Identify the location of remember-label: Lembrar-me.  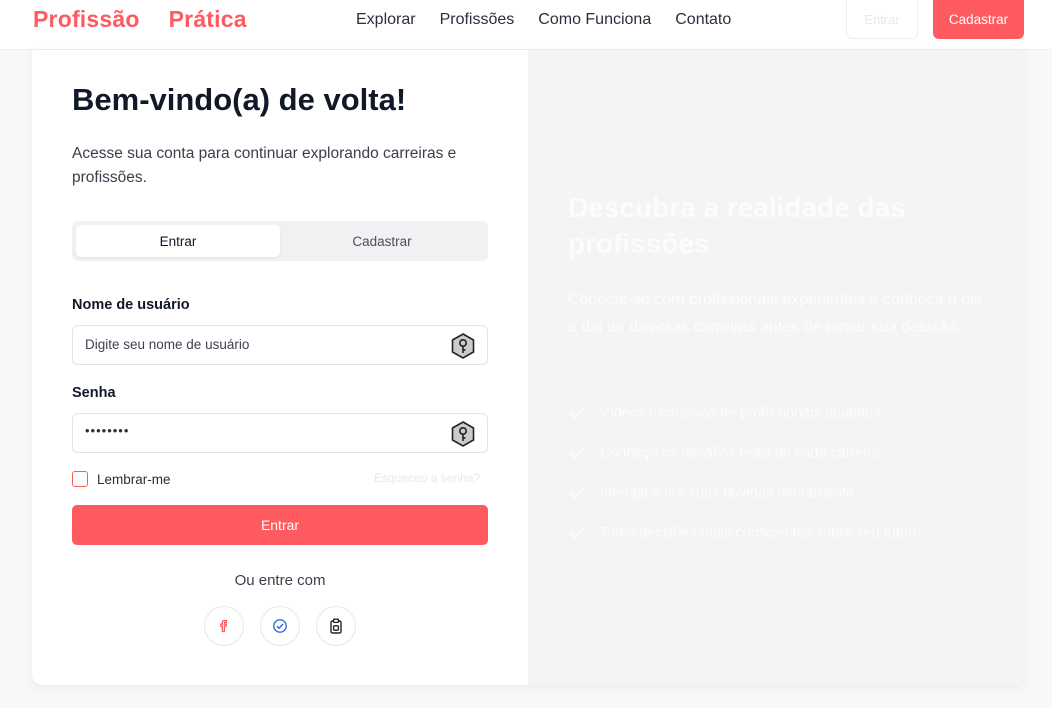
(134, 479).